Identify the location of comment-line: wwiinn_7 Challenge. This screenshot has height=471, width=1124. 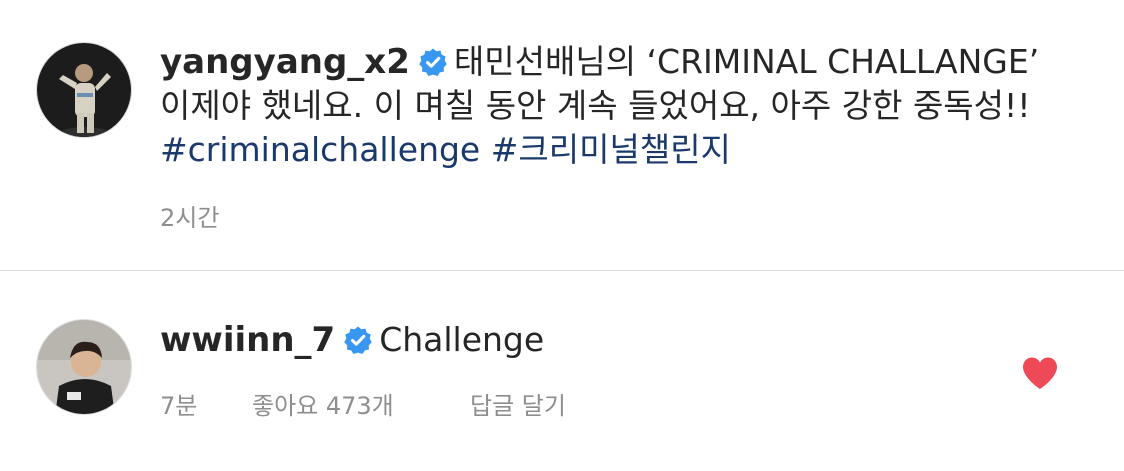
(352, 342).